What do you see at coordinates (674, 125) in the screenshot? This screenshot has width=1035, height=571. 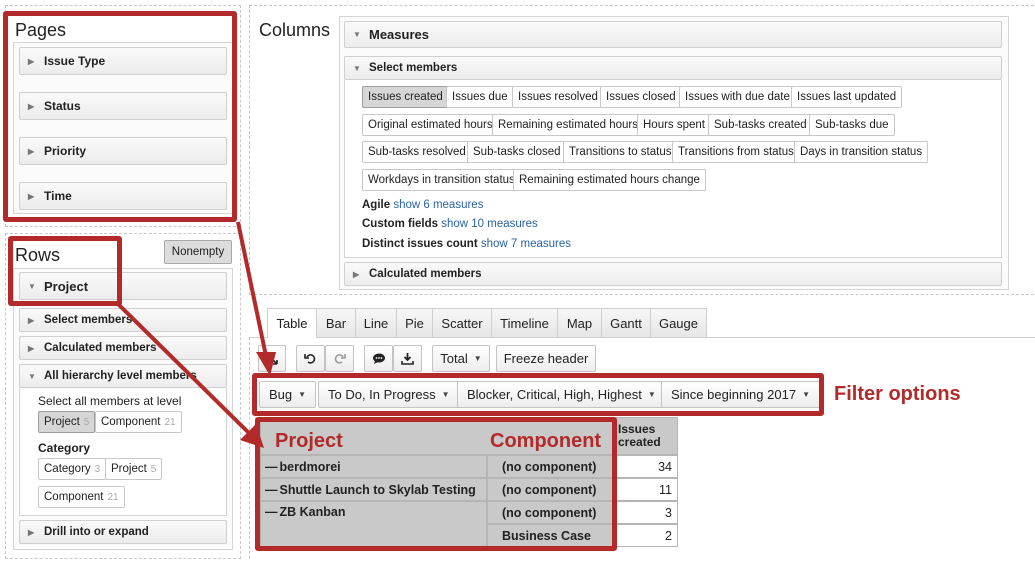 I see `measure-chip: Hours spent` at bounding box center [674, 125].